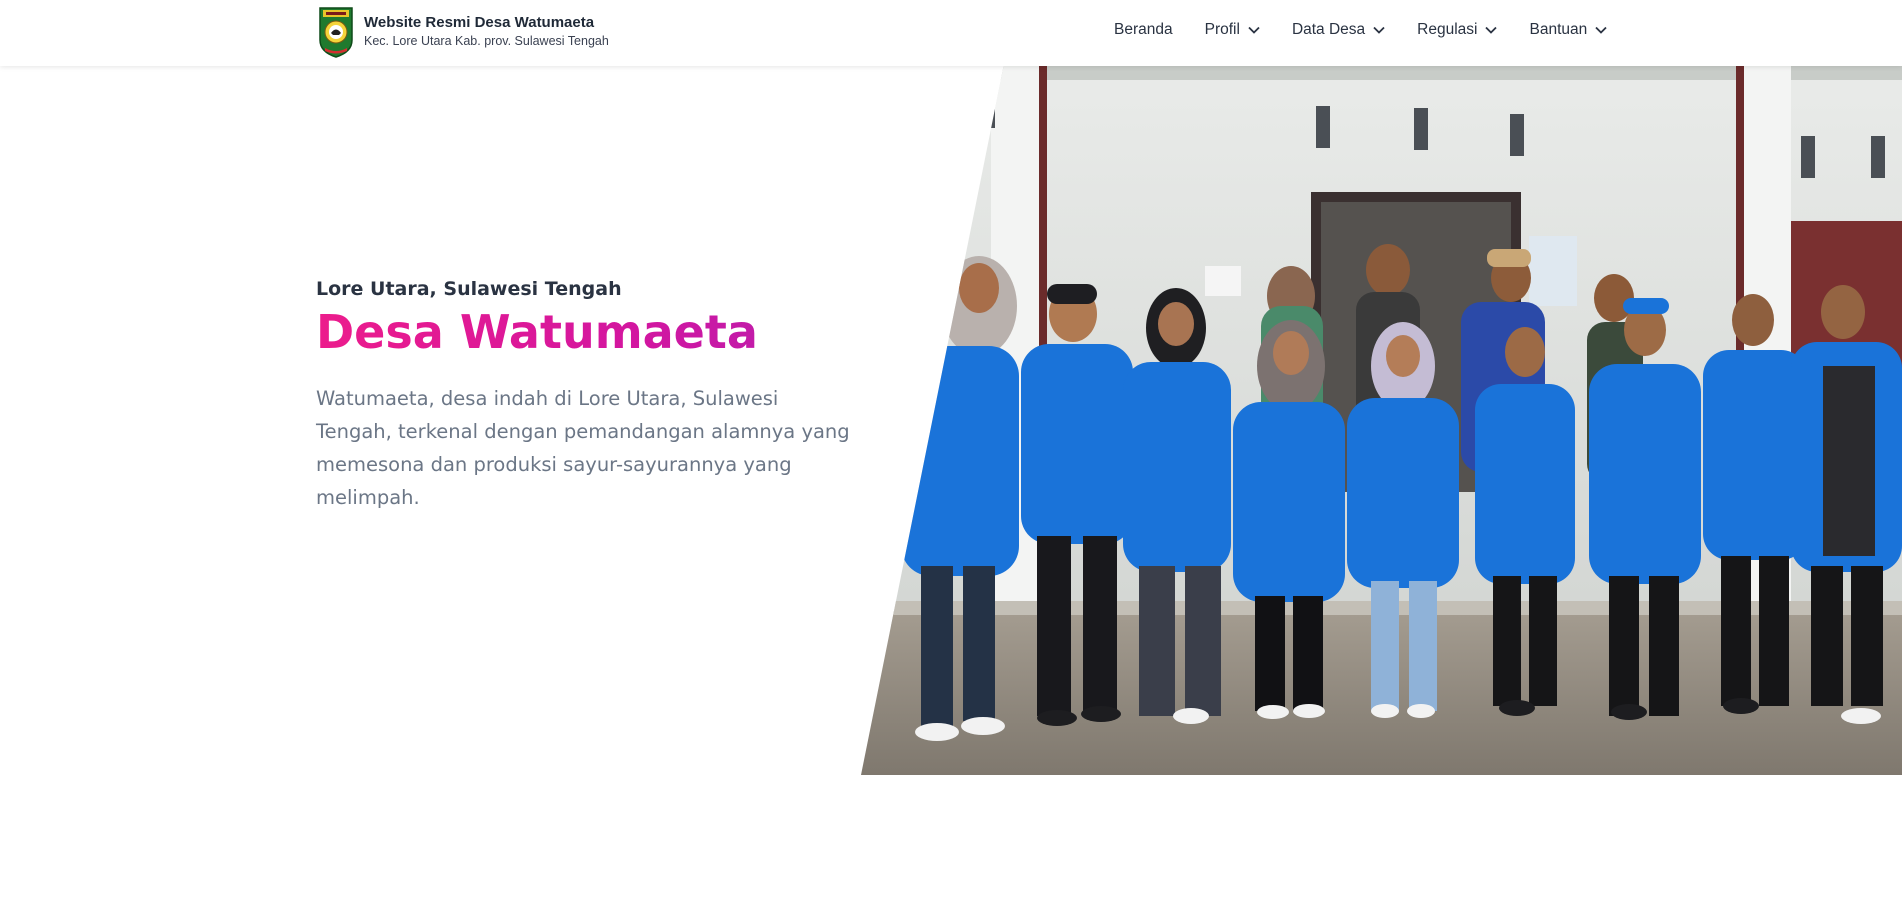  Describe the element at coordinates (1558, 29) in the screenshot. I see `nav-label-bantuan: Bantuan` at that location.